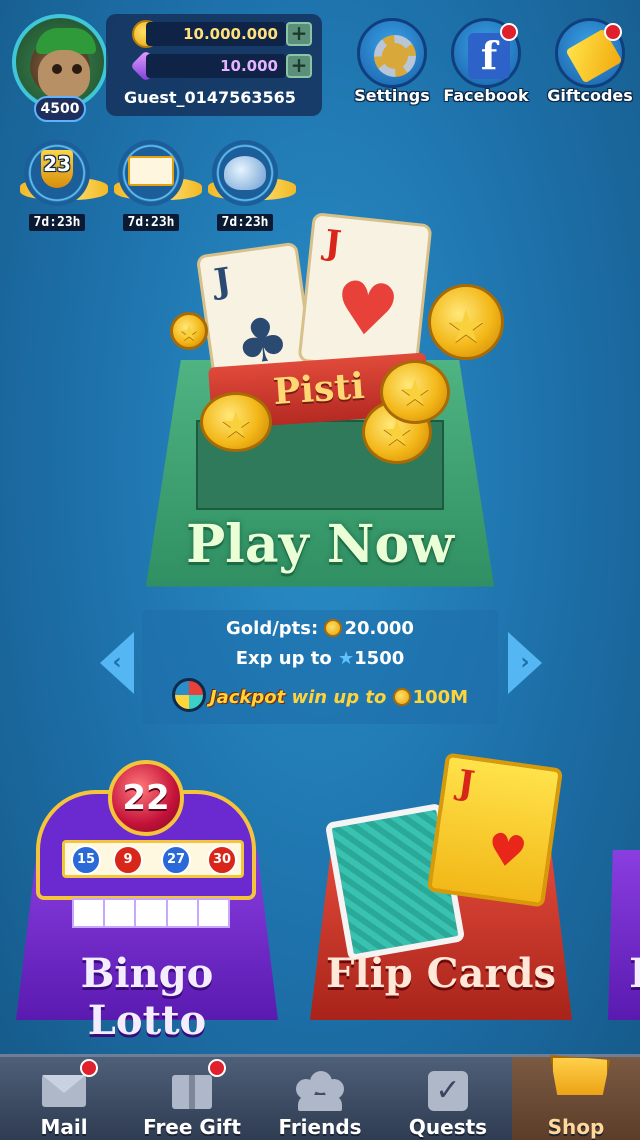  Describe the element at coordinates (188, 695) in the screenshot. I see `jackpot-wheel-icon` at that location.